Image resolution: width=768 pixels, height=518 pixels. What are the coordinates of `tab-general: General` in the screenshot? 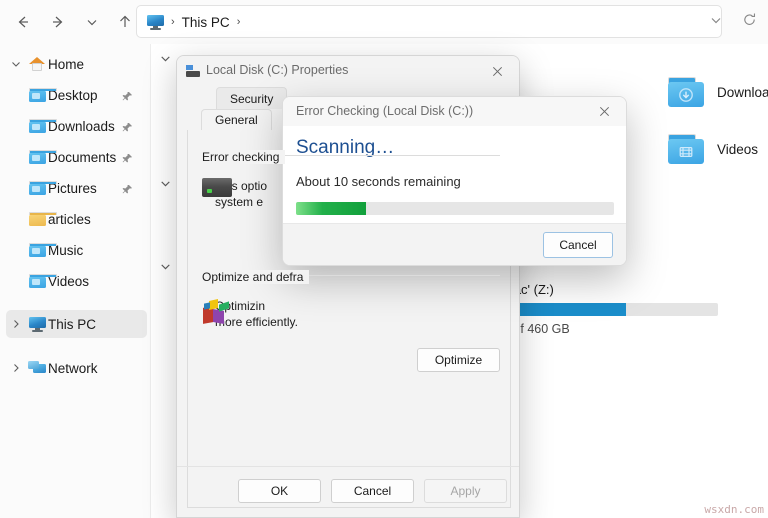 It's located at (236, 120).